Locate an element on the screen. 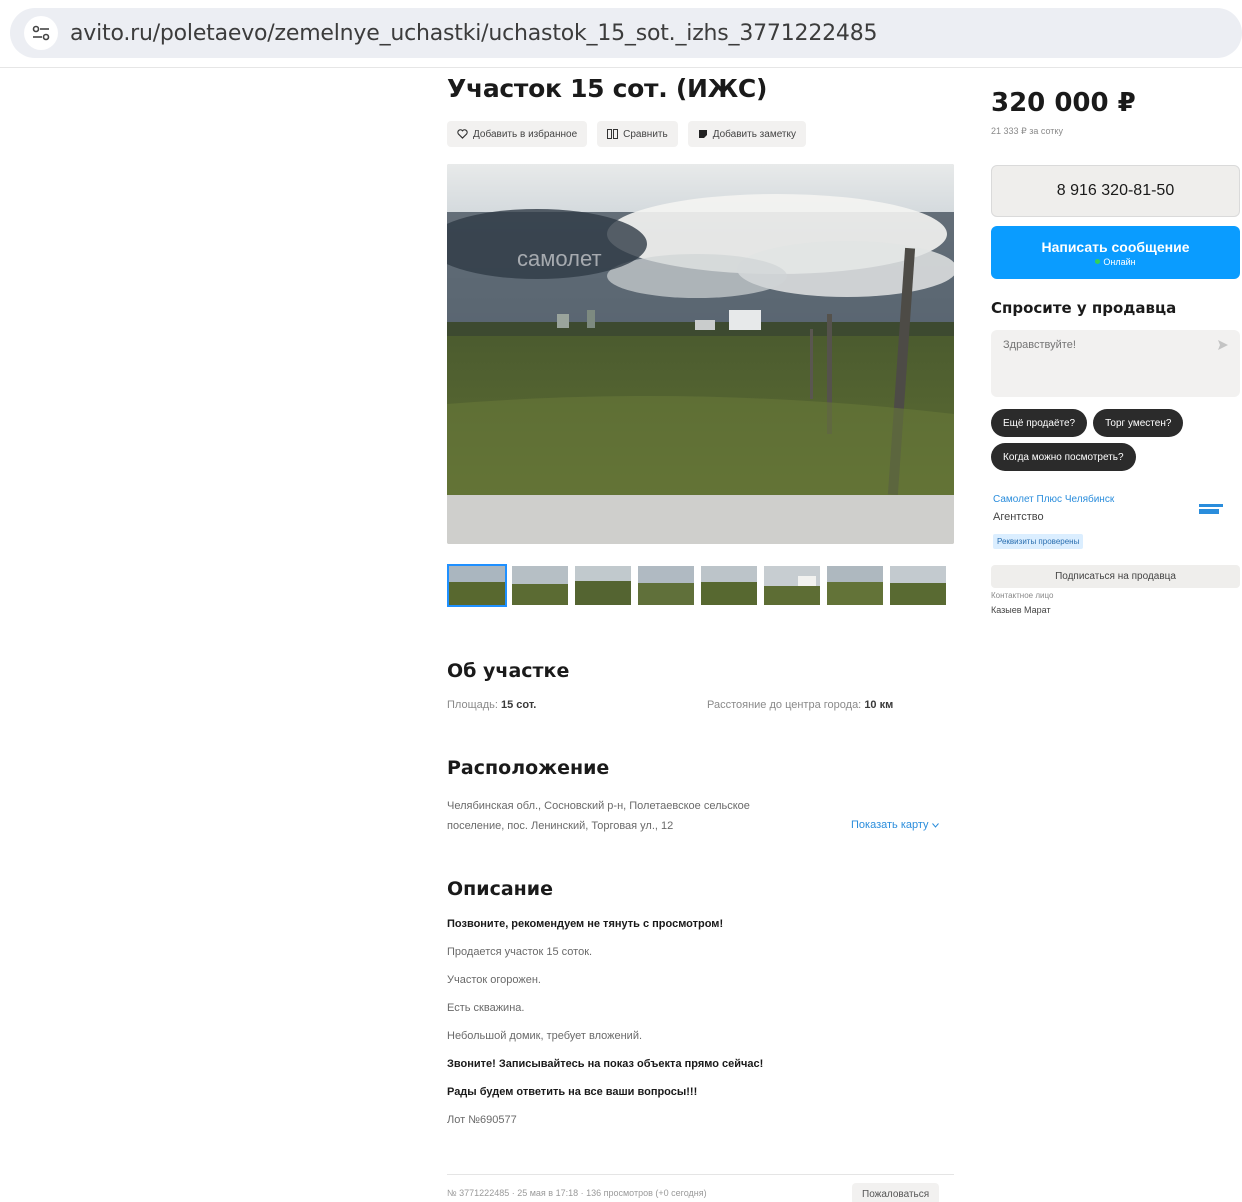 The width and height of the screenshot is (1242, 1202). ask-seller-box is located at coordinates (1115, 363).